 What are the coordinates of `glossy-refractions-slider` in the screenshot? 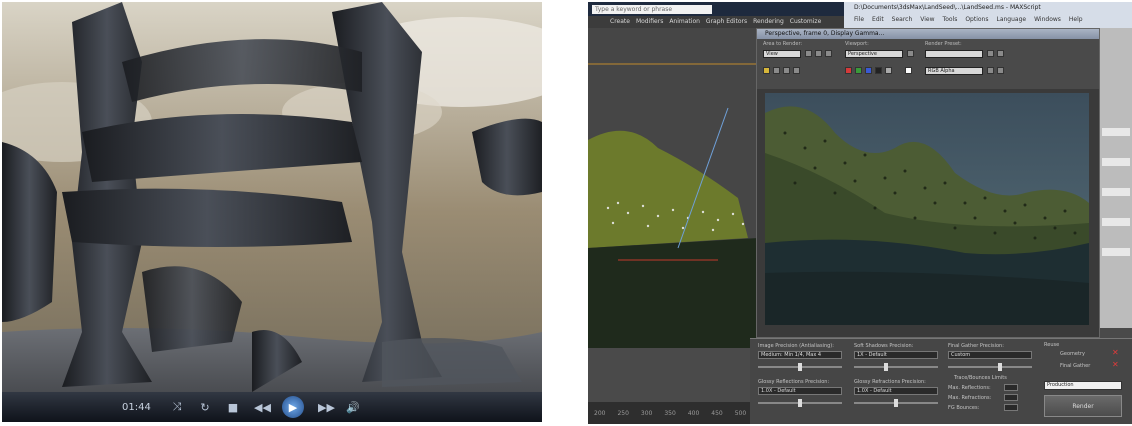 It's located at (896, 403).